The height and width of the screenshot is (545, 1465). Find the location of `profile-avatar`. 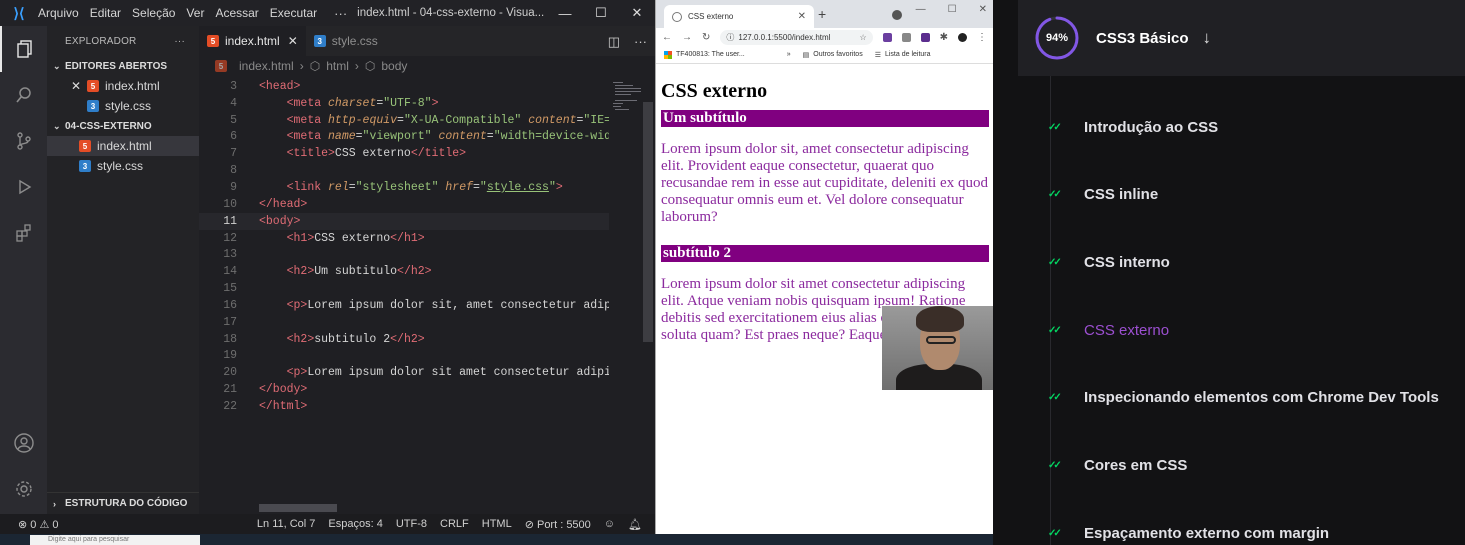

profile-avatar is located at coordinates (962, 37).